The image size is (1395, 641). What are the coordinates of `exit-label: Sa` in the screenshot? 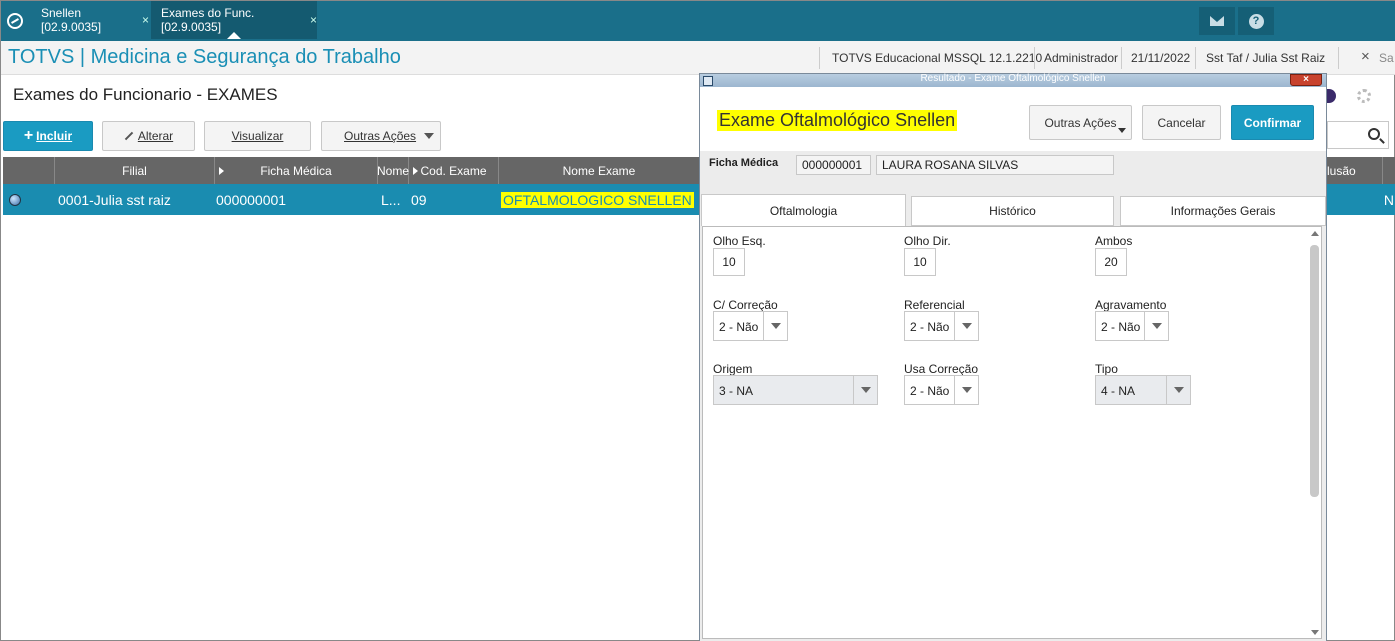 It's located at (1386, 58).